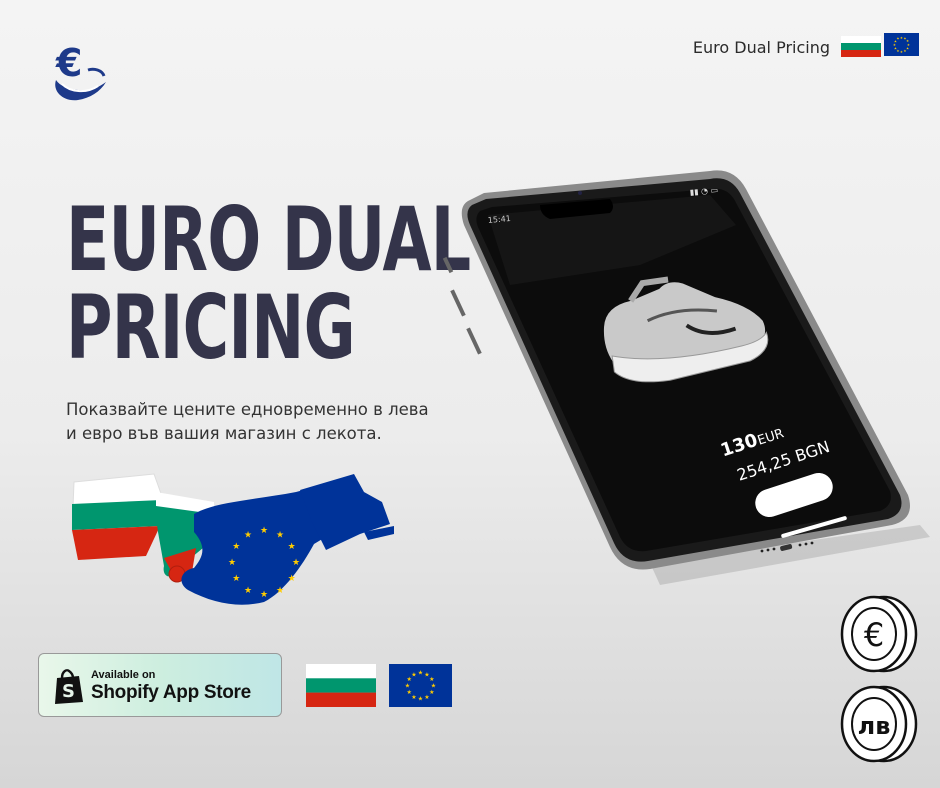 This screenshot has height=788, width=940. I want to click on shopify-app-store-button: S Available on Shopify App Store, so click(160, 685).